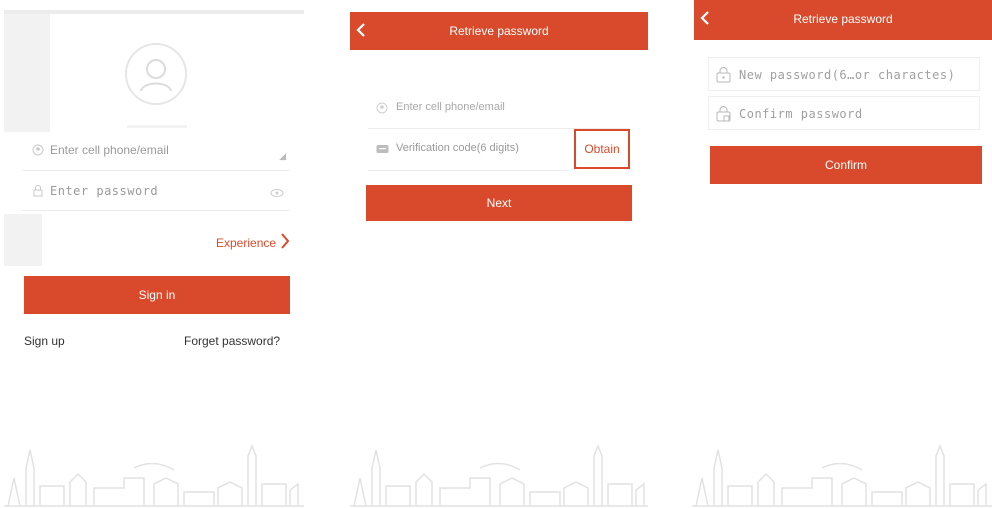 Image resolution: width=992 pixels, height=508 pixels. Describe the element at coordinates (724, 114) in the screenshot. I see `lock-check-icon` at that location.